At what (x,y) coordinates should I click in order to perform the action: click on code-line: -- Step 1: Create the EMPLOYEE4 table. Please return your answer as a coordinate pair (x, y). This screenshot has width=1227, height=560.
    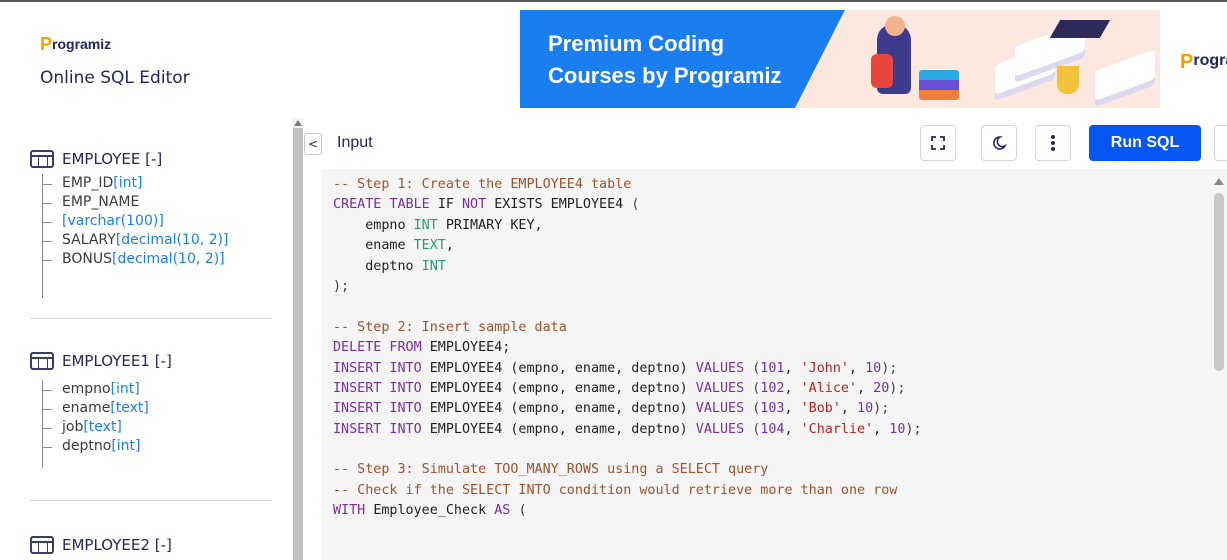
    Looking at the image, I should click on (627, 185).